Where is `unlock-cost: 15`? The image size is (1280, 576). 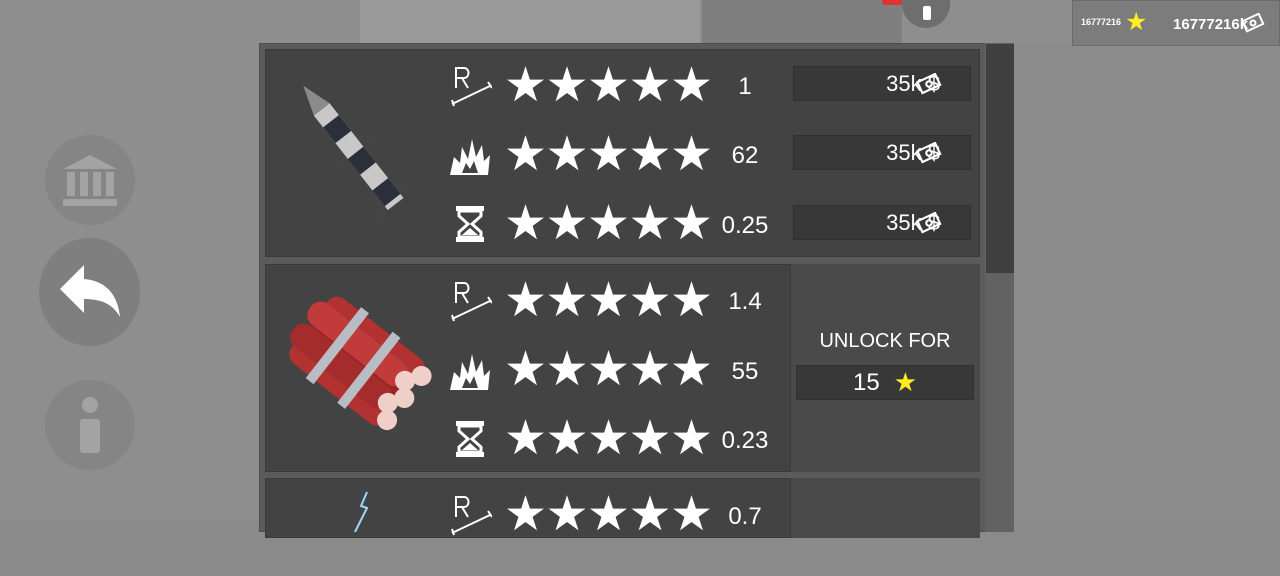
unlock-cost: 15 is located at coordinates (866, 382).